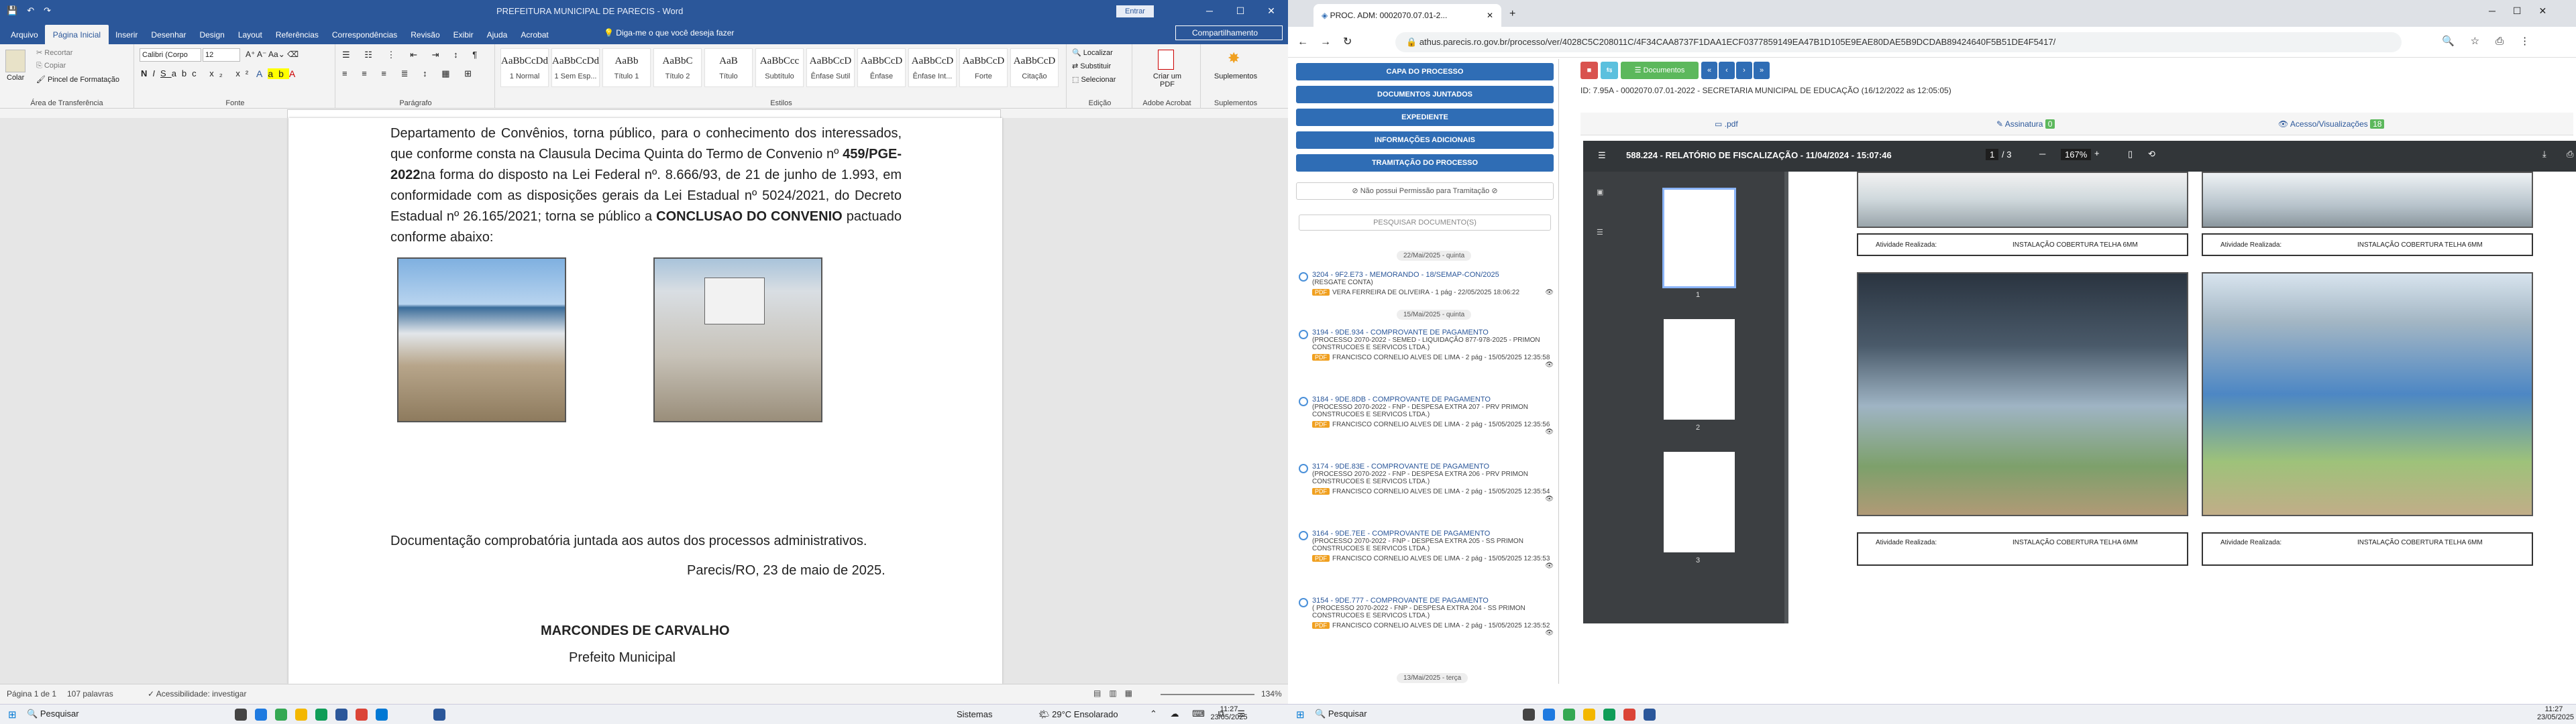  What do you see at coordinates (1425, 71) in the screenshot?
I see `sidepanel-button-0: CAPA DO PROCESSO` at bounding box center [1425, 71].